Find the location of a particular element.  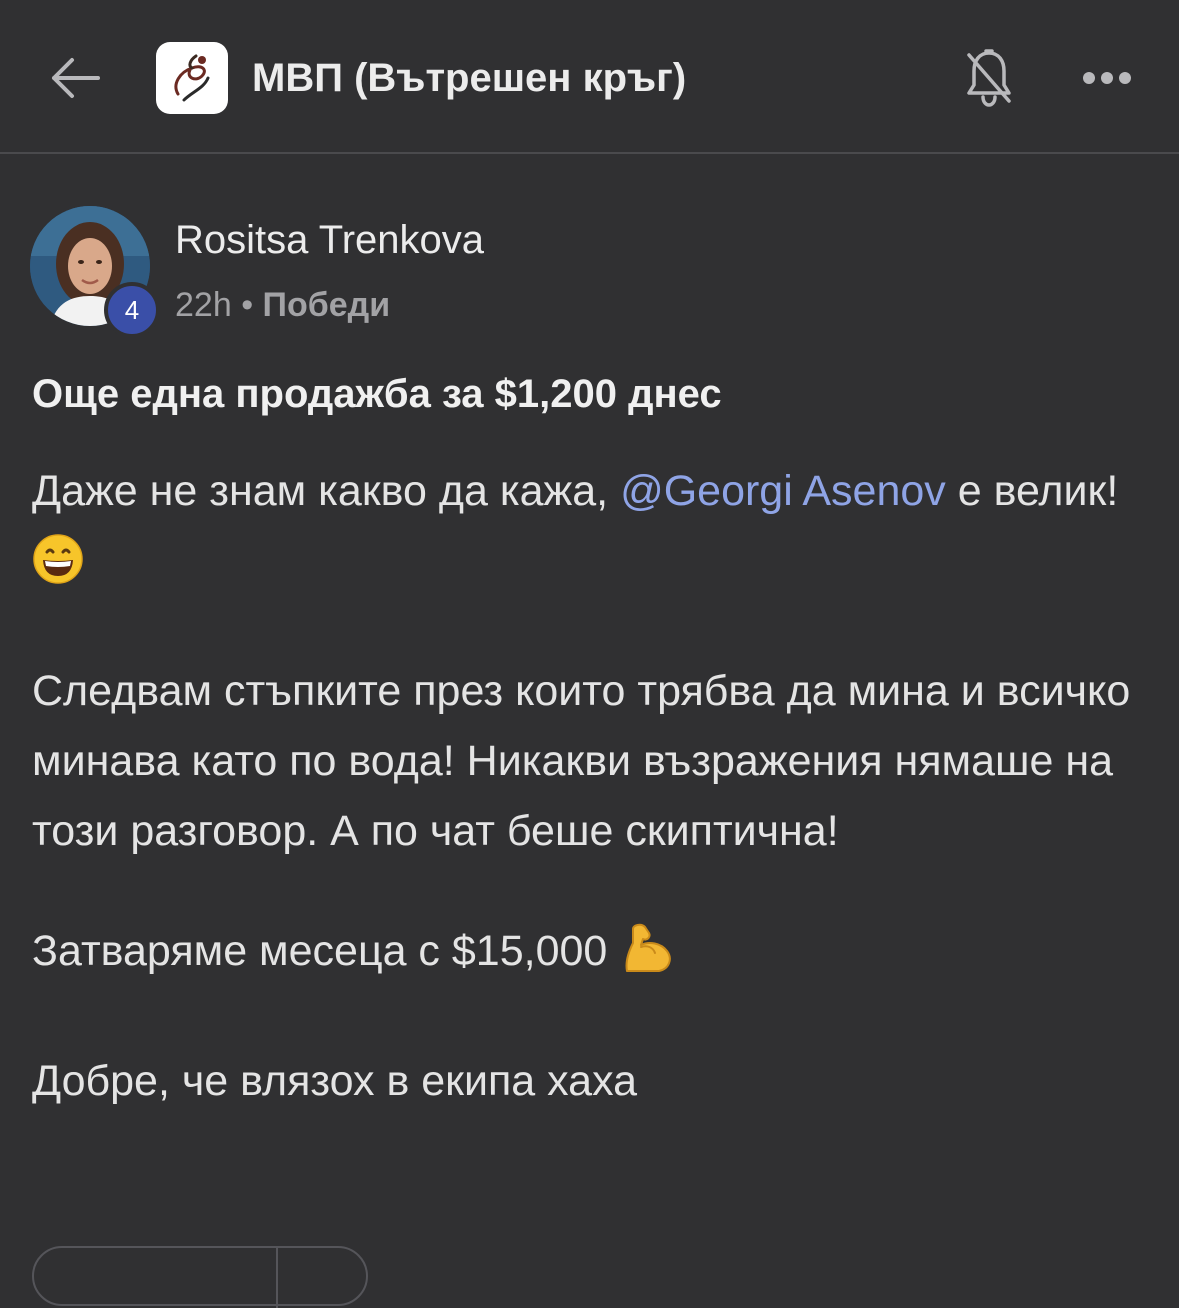

reaction-divider is located at coordinates (277, 1278).